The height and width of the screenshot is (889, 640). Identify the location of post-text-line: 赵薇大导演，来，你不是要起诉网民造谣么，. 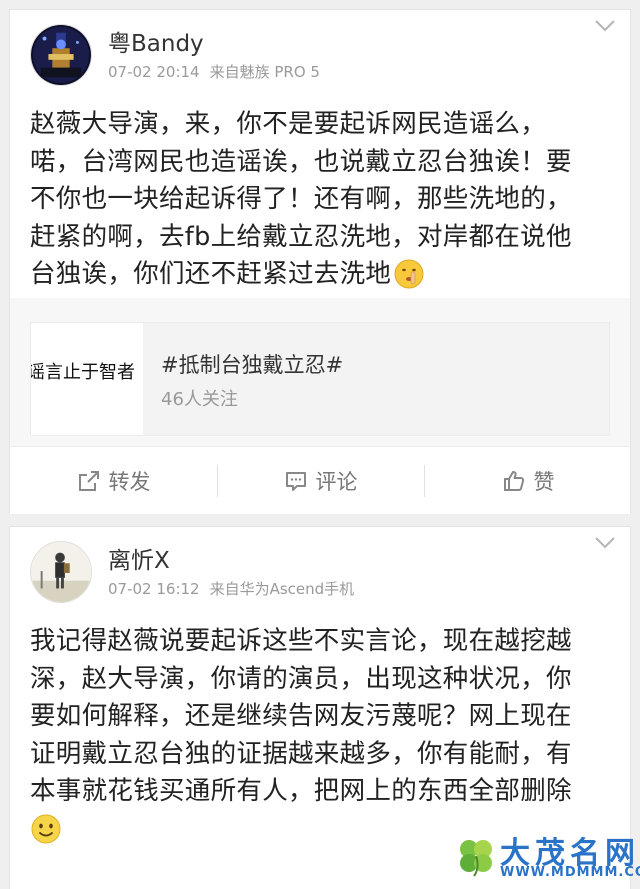
(288, 124).